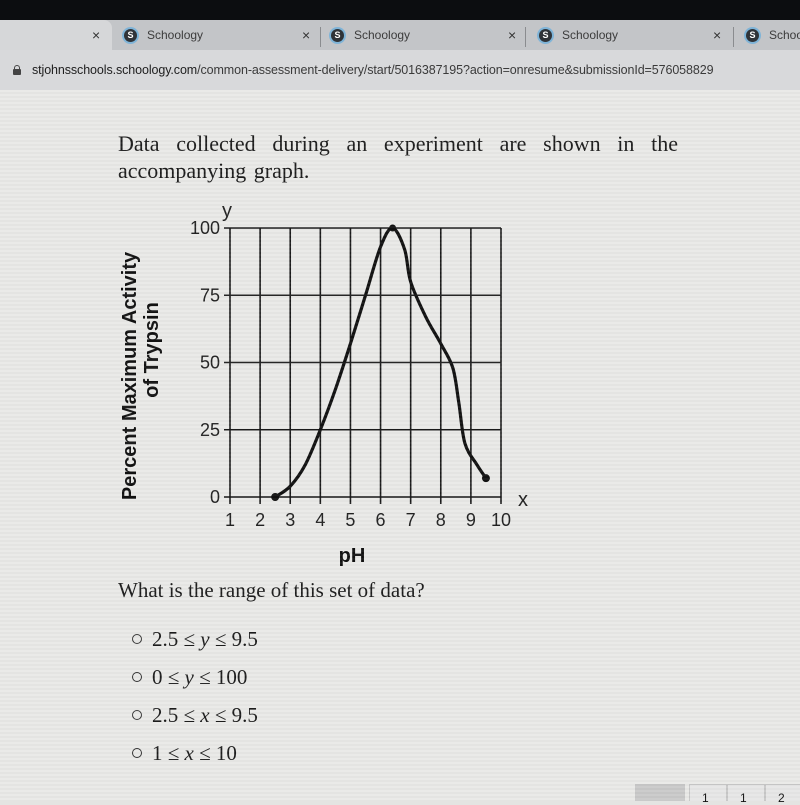  What do you see at coordinates (523, 500) in the screenshot?
I see `x-axis-letter: x` at bounding box center [523, 500].